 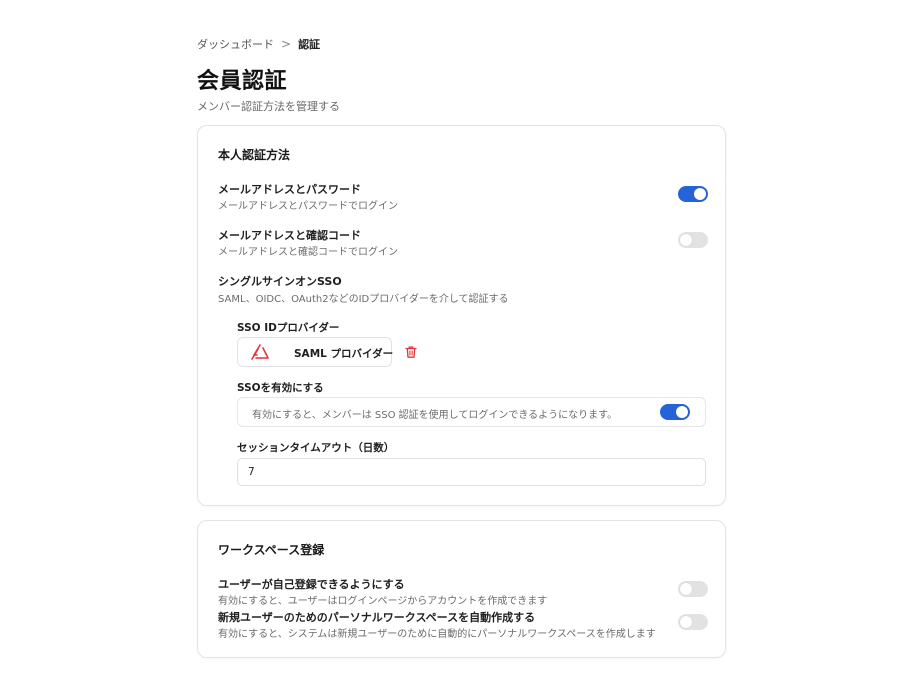 What do you see at coordinates (309, 44) in the screenshot?
I see `breadcrumb-current: 認証` at bounding box center [309, 44].